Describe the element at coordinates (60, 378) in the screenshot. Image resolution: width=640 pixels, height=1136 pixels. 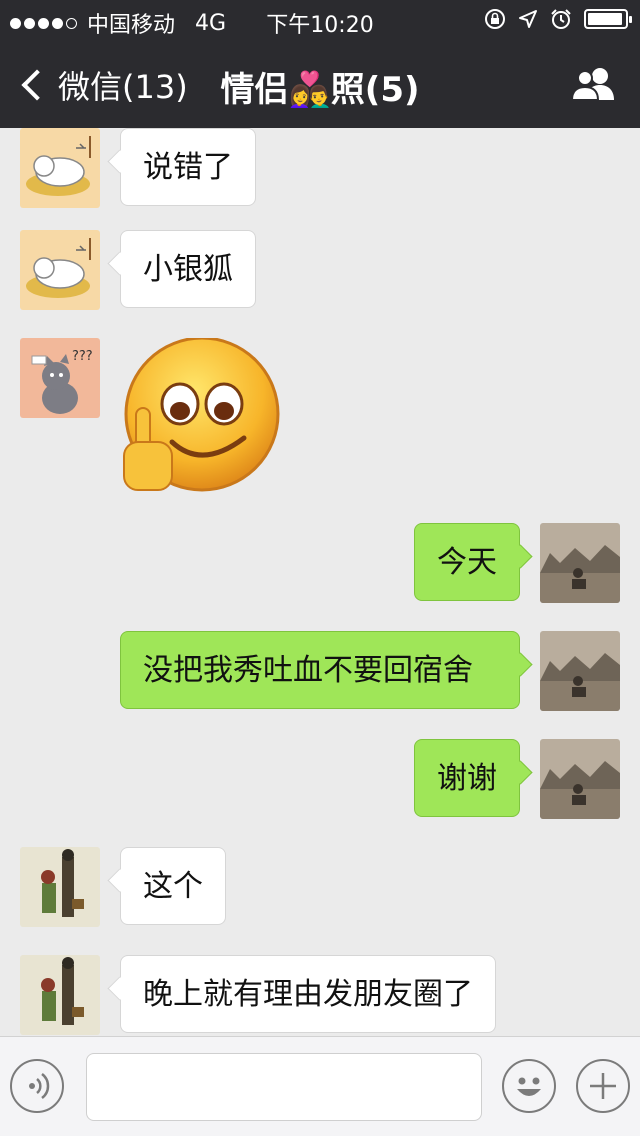
I see `confused-cat-avatar: ???` at that location.